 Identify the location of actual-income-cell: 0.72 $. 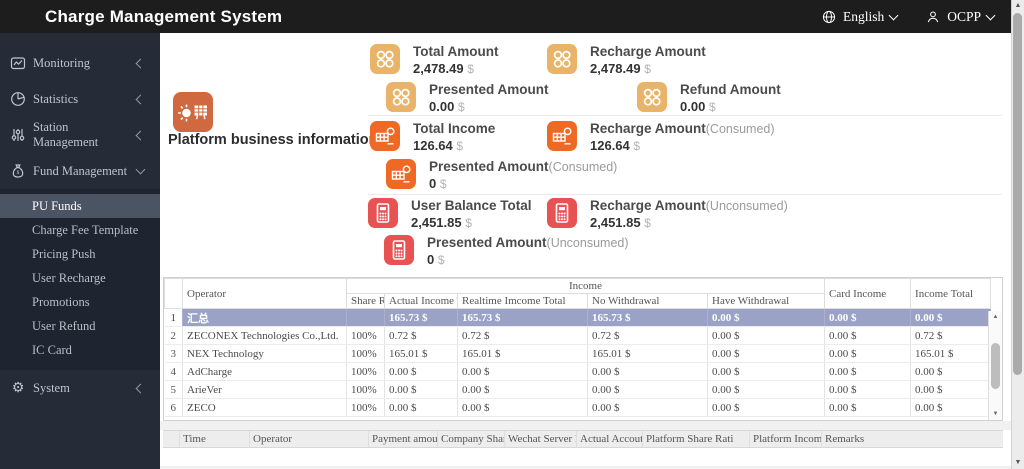
(421, 335).